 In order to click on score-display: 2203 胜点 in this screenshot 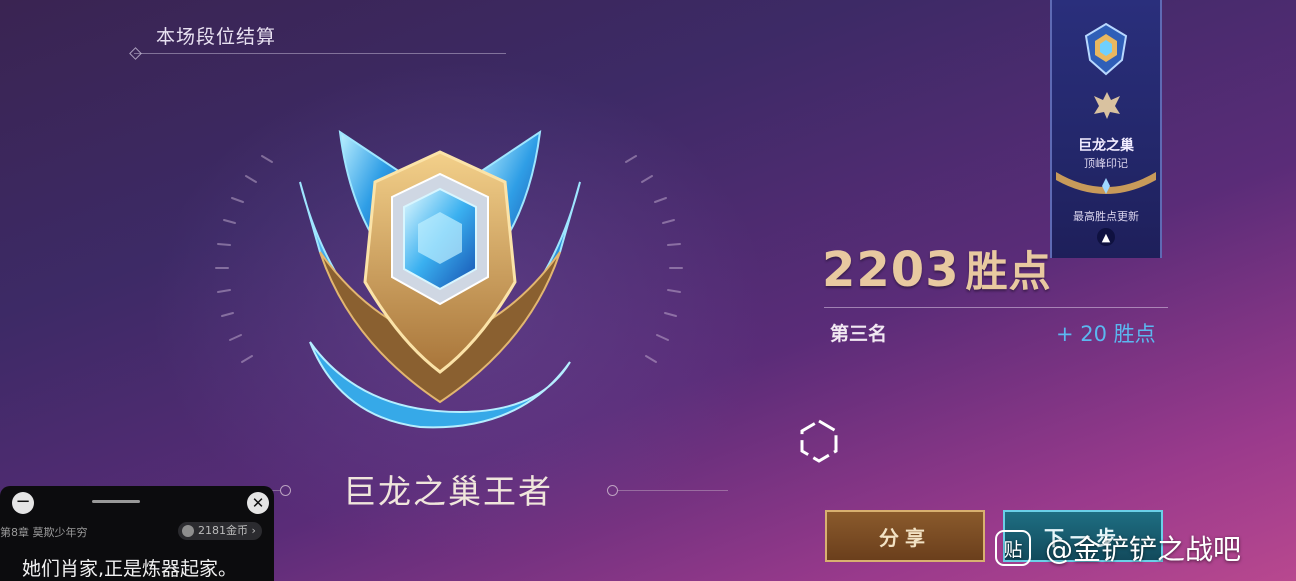, I will do `click(937, 268)`.